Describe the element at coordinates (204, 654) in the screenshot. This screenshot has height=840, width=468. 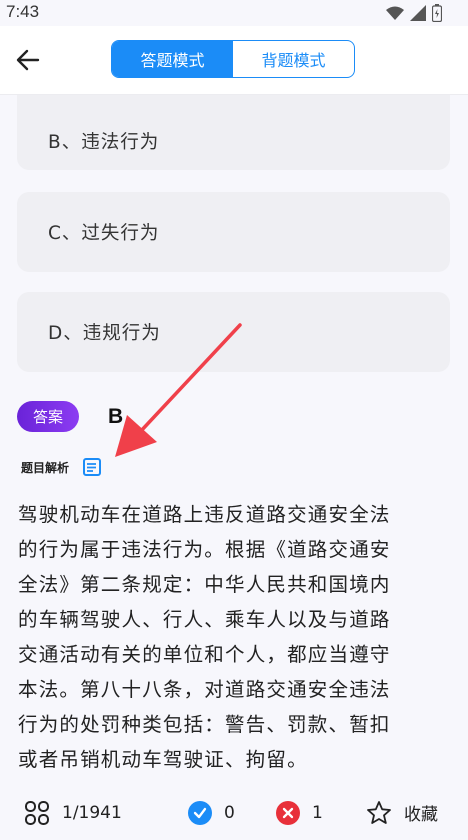
I see `analysis-line: 交通活动有关的单位和个人，都应当遵守` at that location.